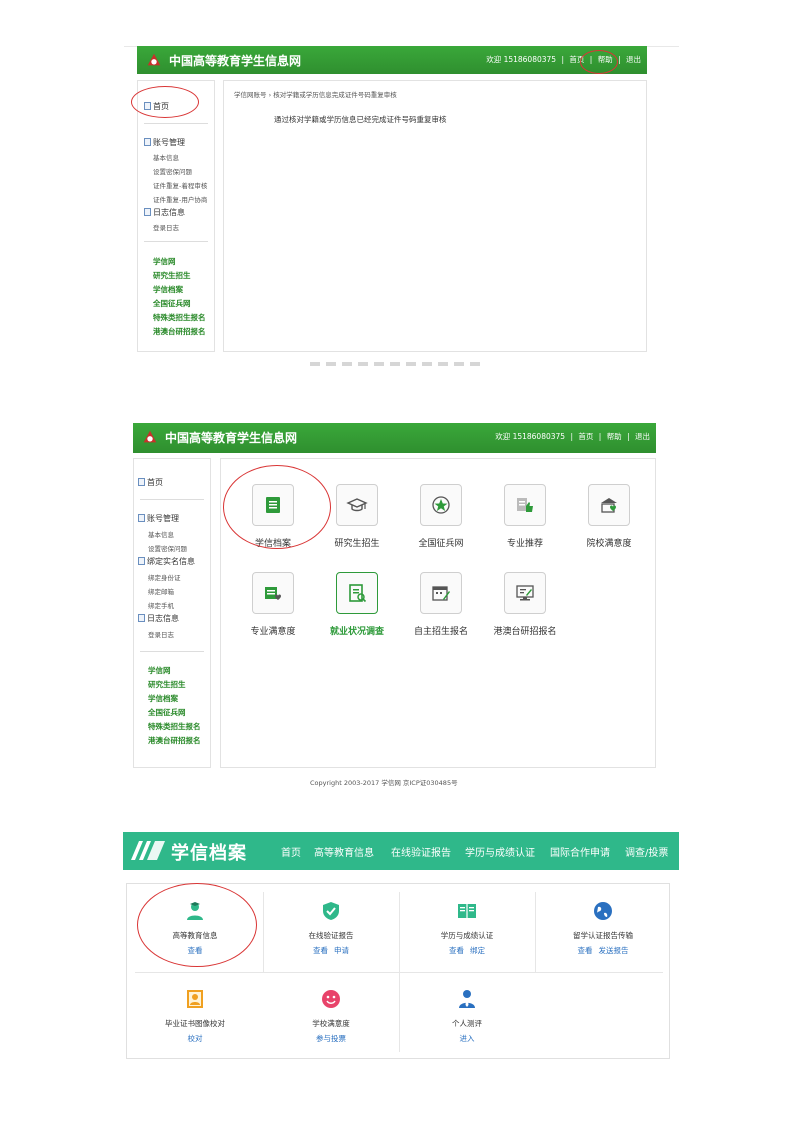  I want to click on card-school-satisfaction: 学校满意度 参与投票, so click(331, 1016).